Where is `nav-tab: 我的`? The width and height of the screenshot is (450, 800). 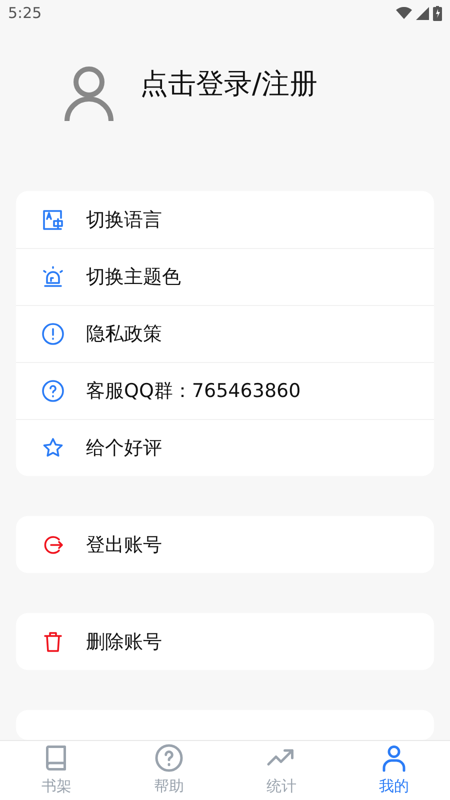 nav-tab: 我的 is located at coordinates (394, 770).